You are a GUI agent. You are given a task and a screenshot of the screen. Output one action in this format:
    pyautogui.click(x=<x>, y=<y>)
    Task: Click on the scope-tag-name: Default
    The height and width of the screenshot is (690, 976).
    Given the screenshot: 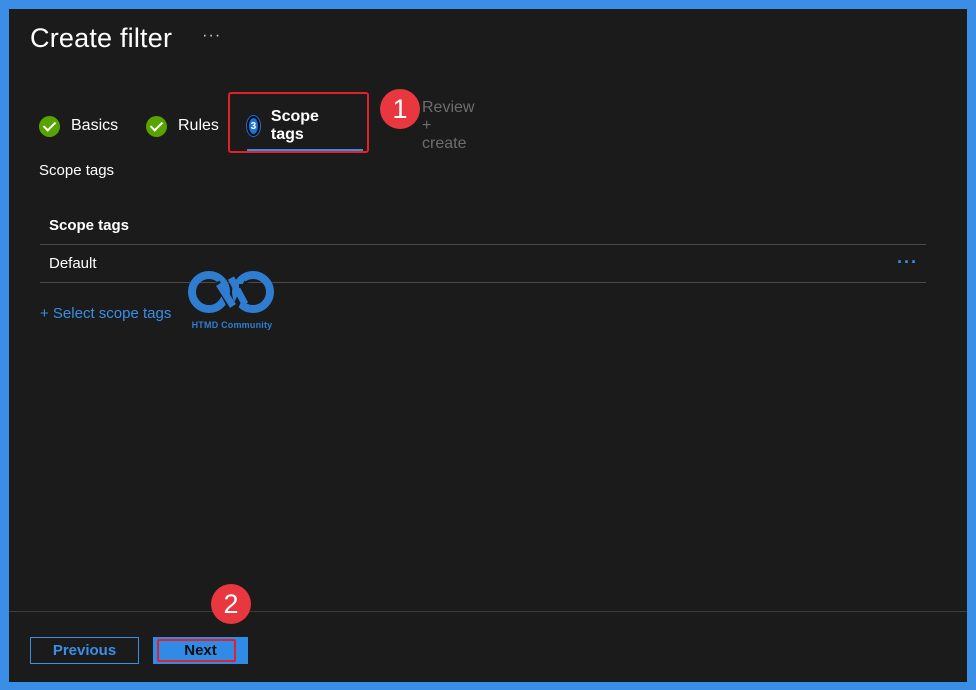 What is the action you would take?
    pyautogui.click(x=73, y=263)
    